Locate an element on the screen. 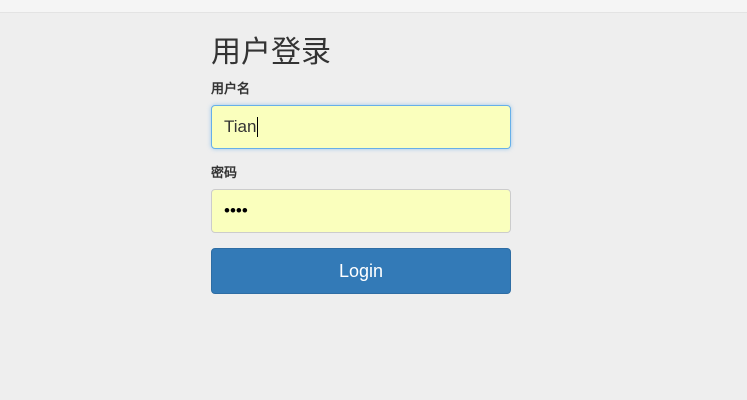  username-value: Tian is located at coordinates (240, 126).